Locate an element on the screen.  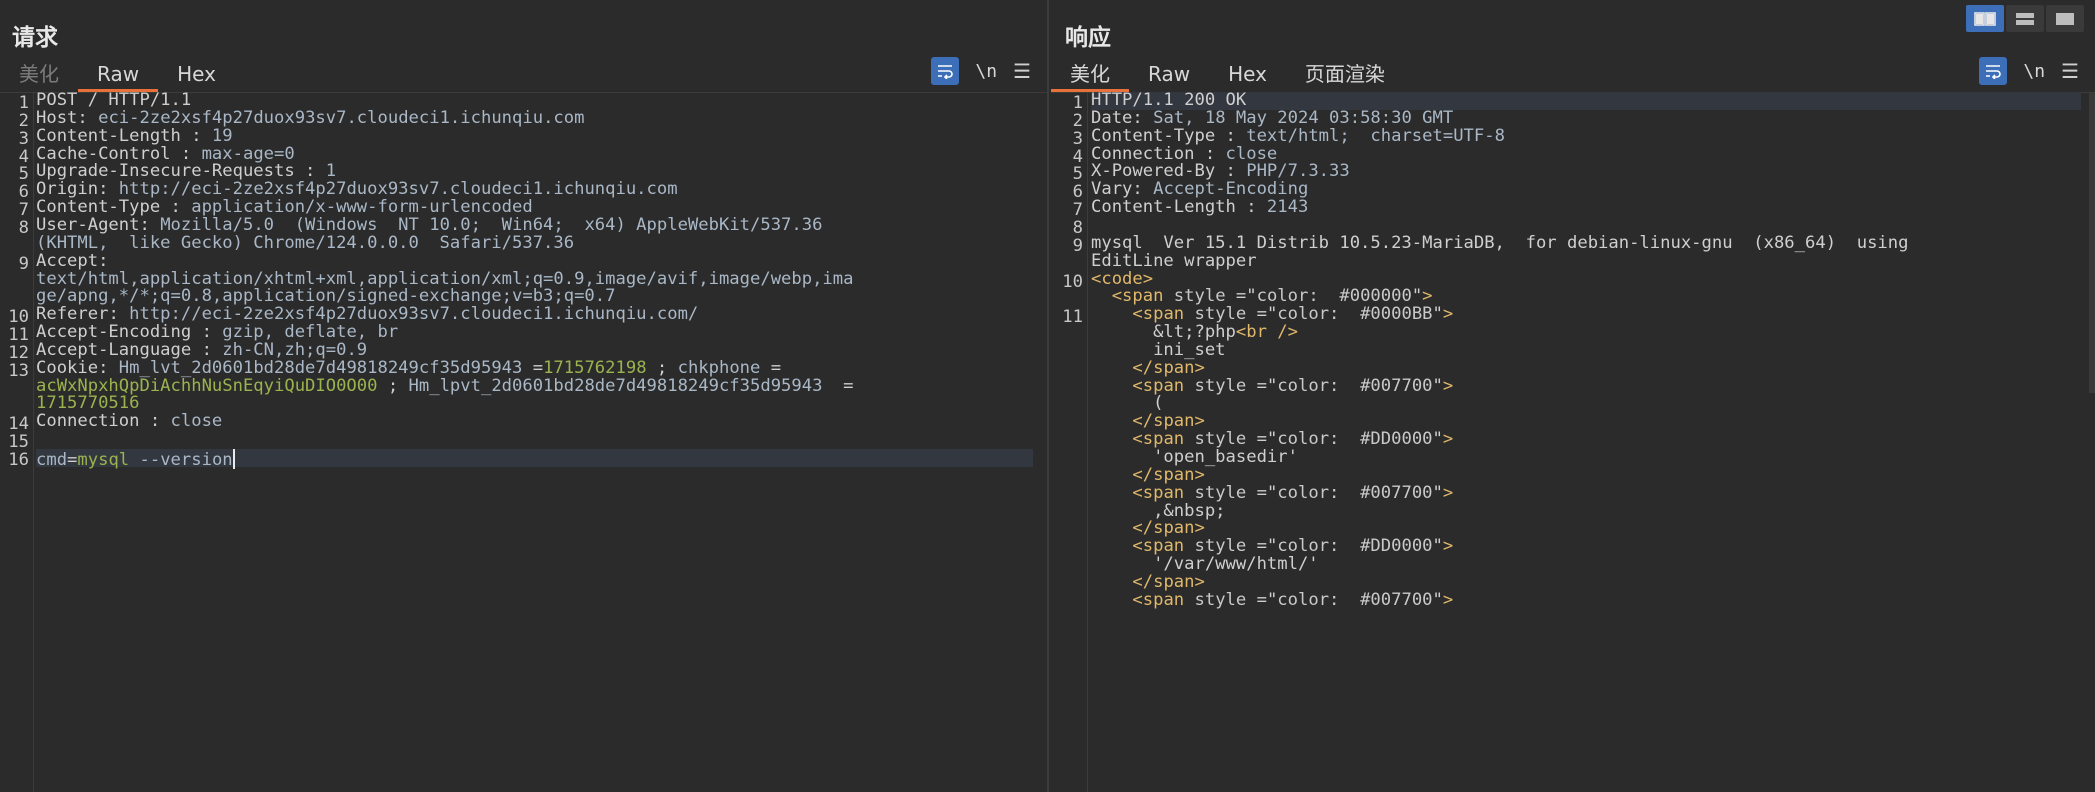
line-number: 8 is located at coordinates (23, 227).